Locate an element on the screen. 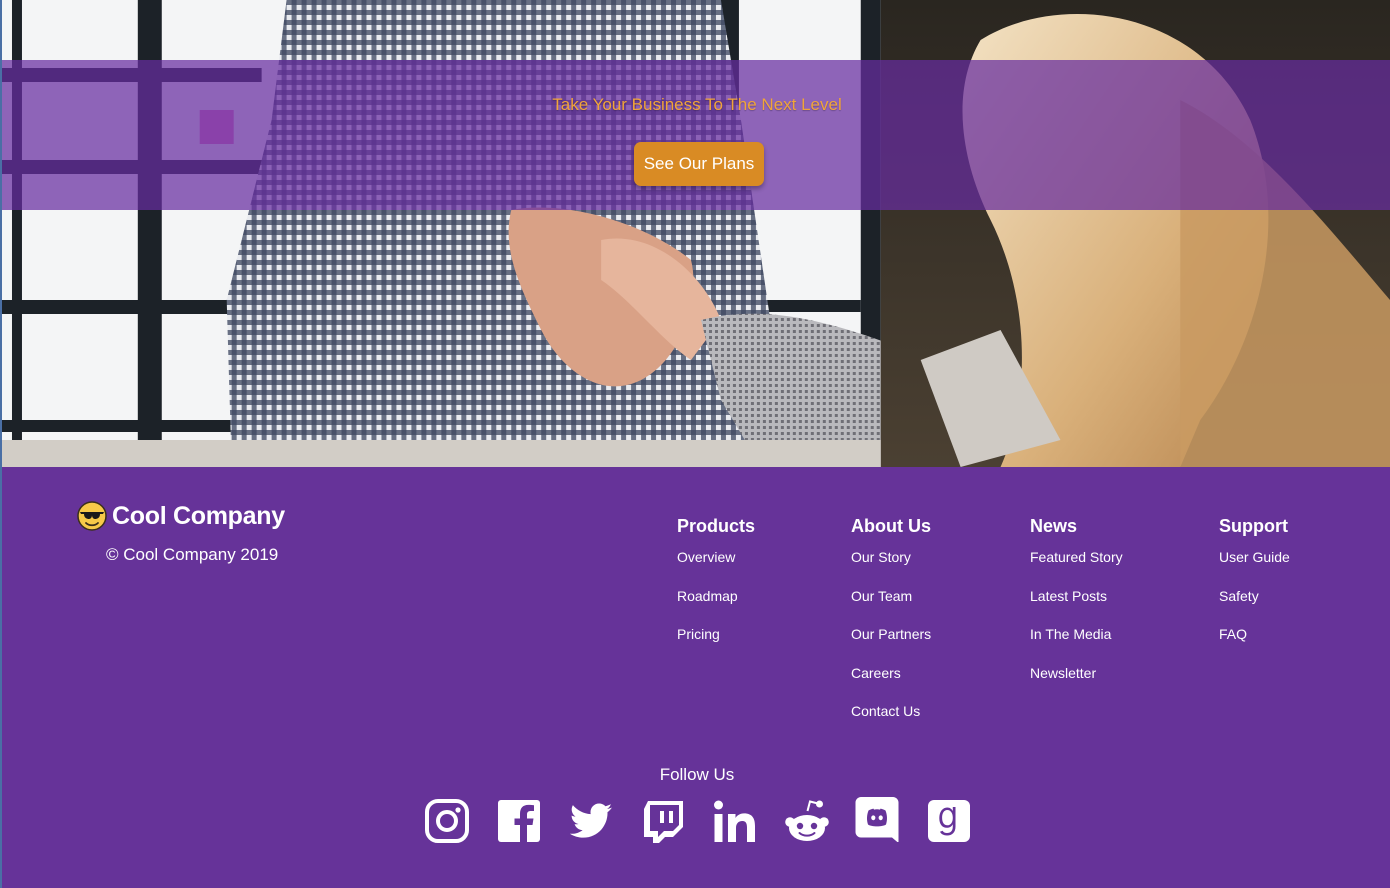 Image resolution: width=1390 pixels, height=888 pixels. discord-icon is located at coordinates (877, 819).